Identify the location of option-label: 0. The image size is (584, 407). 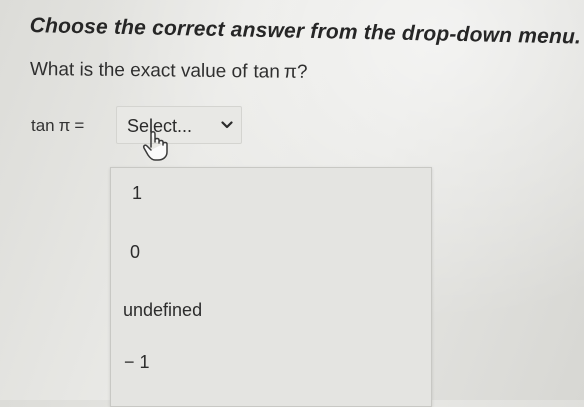
(135, 252).